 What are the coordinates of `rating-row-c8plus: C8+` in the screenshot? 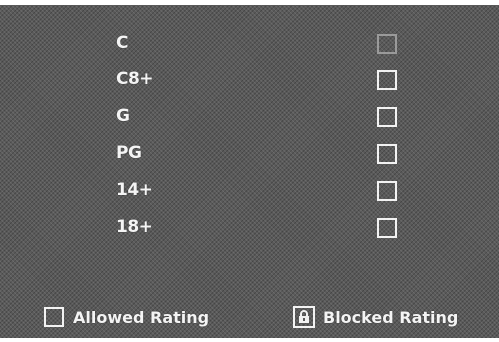 It's located at (249, 81).